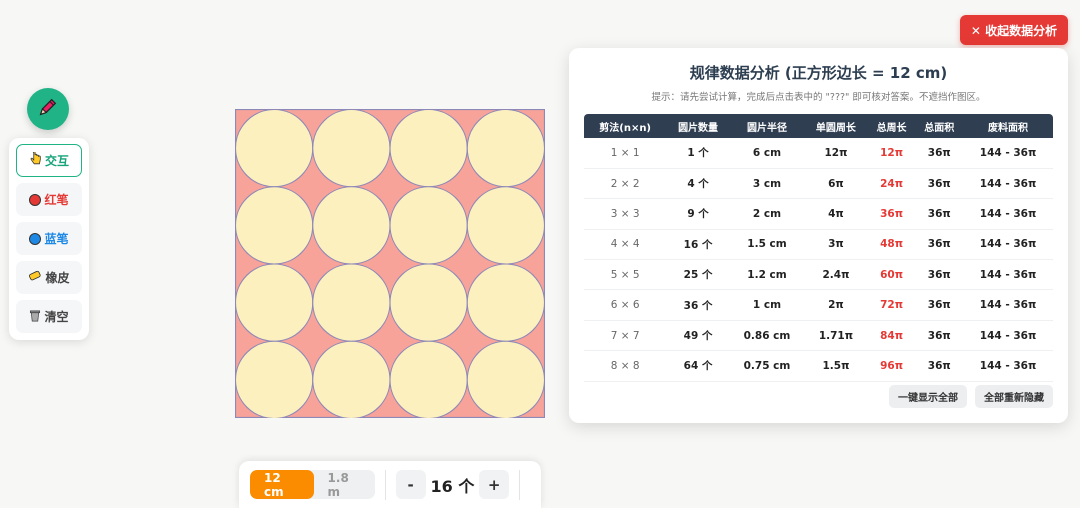  I want to click on size-toggle: 12 cm 1.8 m, so click(312, 484).